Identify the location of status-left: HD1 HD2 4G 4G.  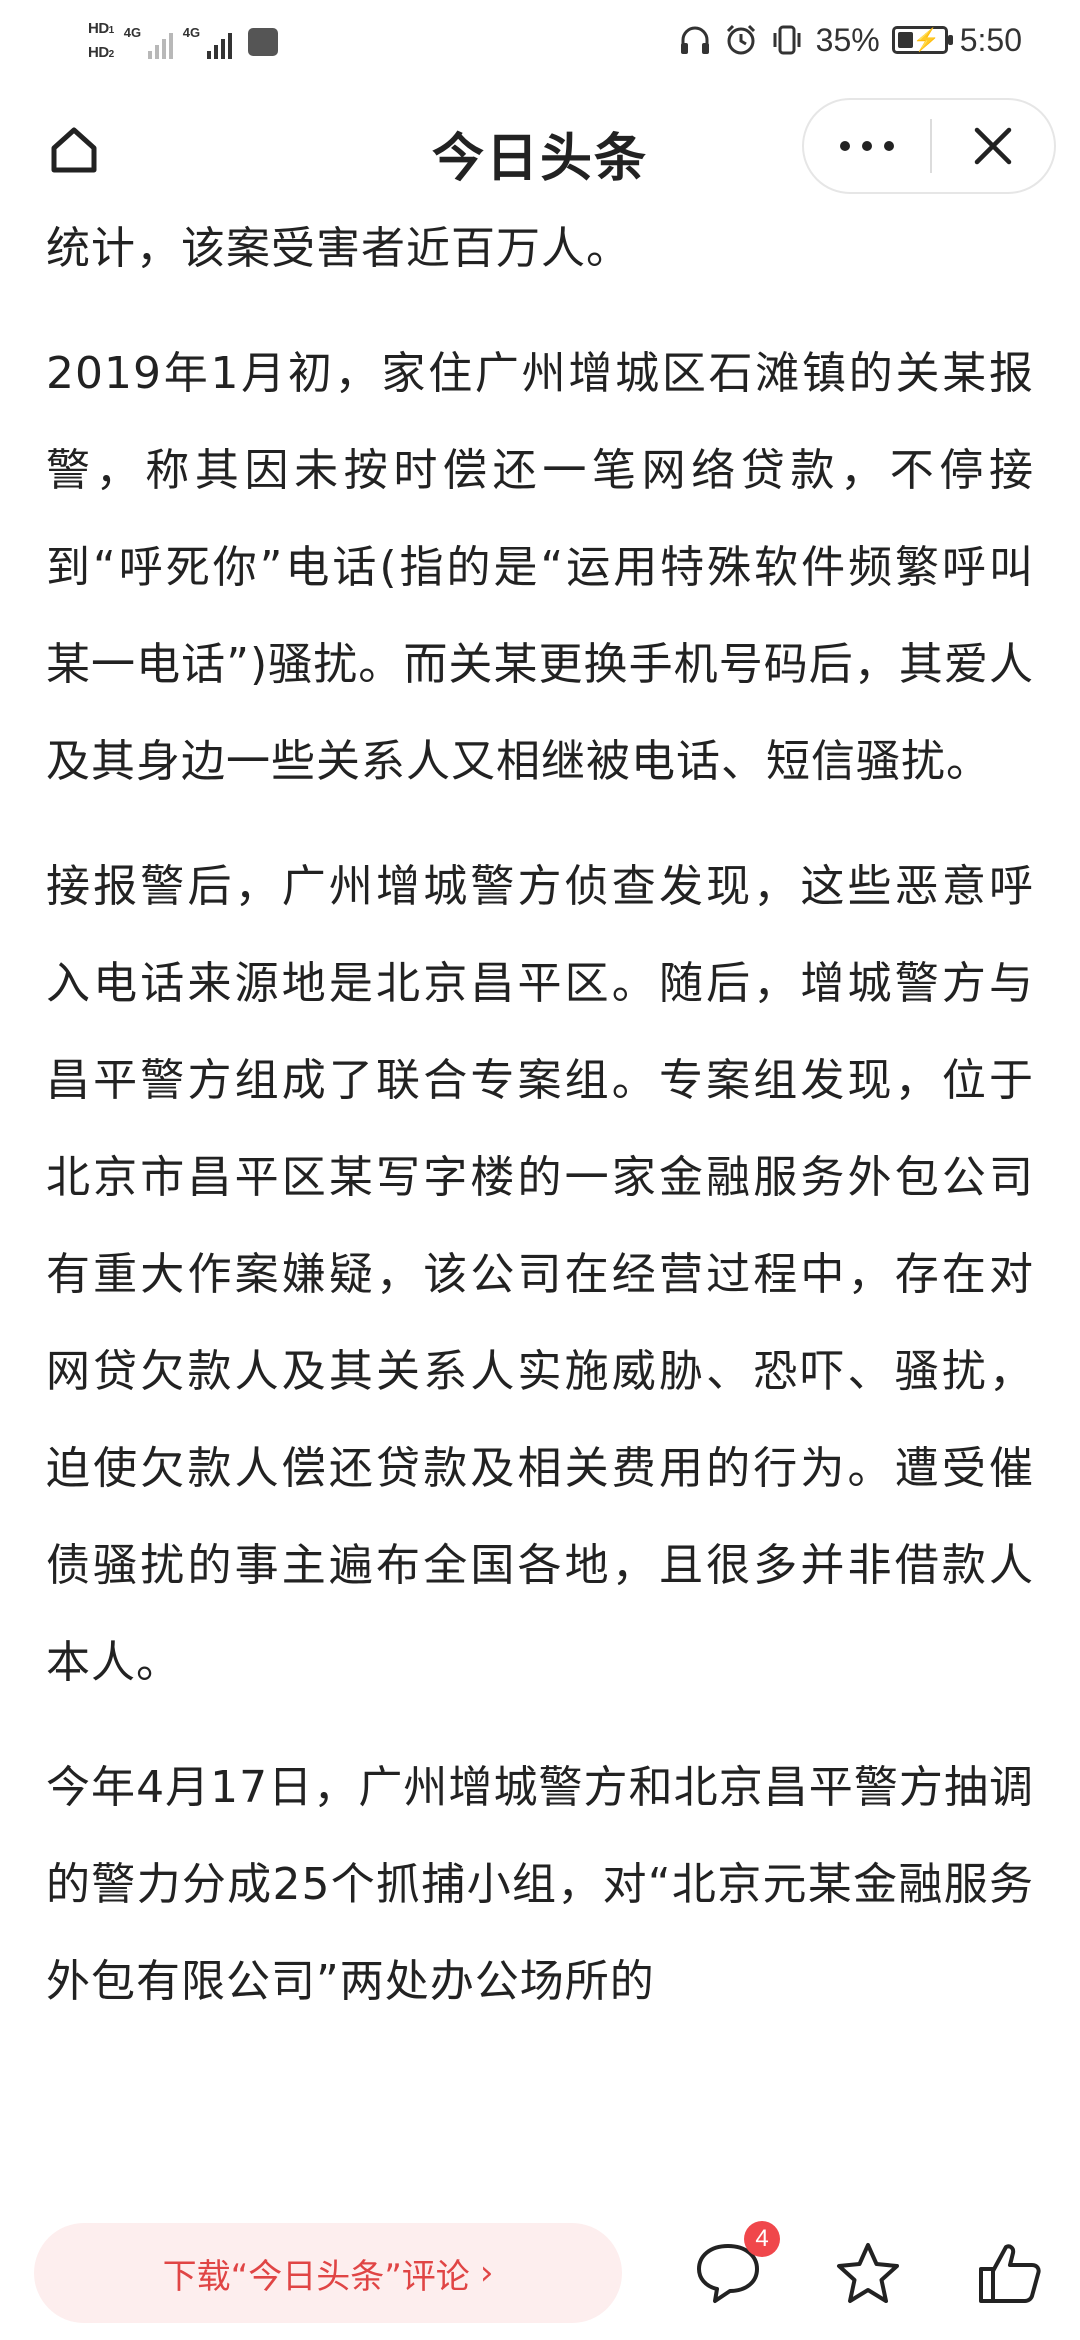
(183, 42).